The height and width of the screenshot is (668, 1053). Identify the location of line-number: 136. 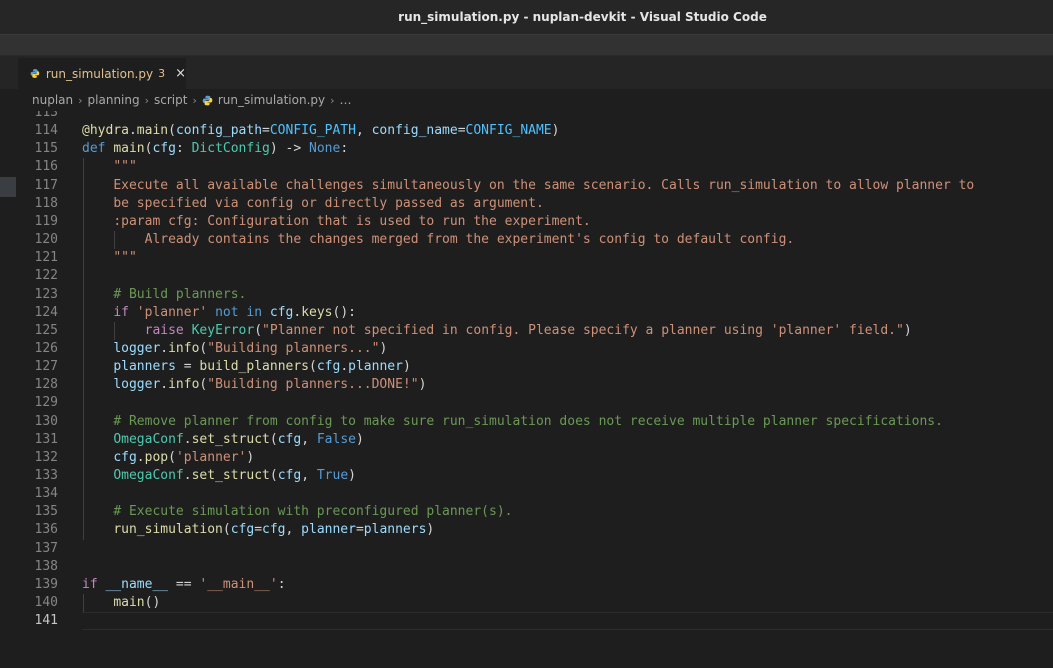
(46, 530).